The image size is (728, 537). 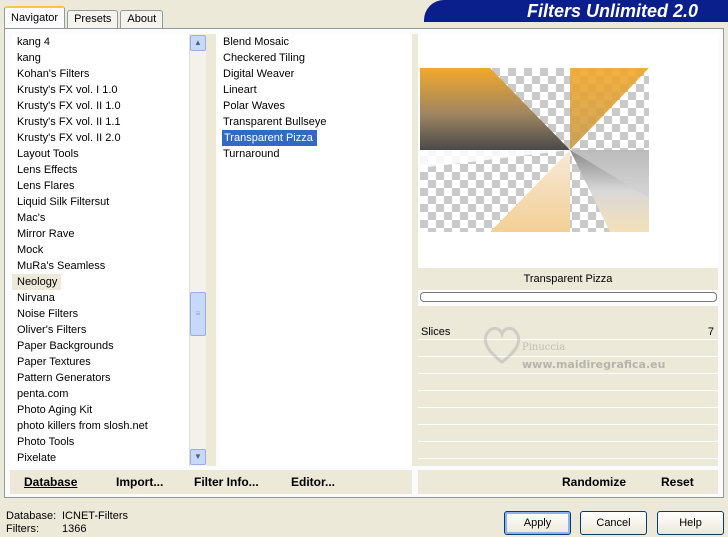 I want to click on right-action-bar: Randomize Reset, so click(x=568, y=482).